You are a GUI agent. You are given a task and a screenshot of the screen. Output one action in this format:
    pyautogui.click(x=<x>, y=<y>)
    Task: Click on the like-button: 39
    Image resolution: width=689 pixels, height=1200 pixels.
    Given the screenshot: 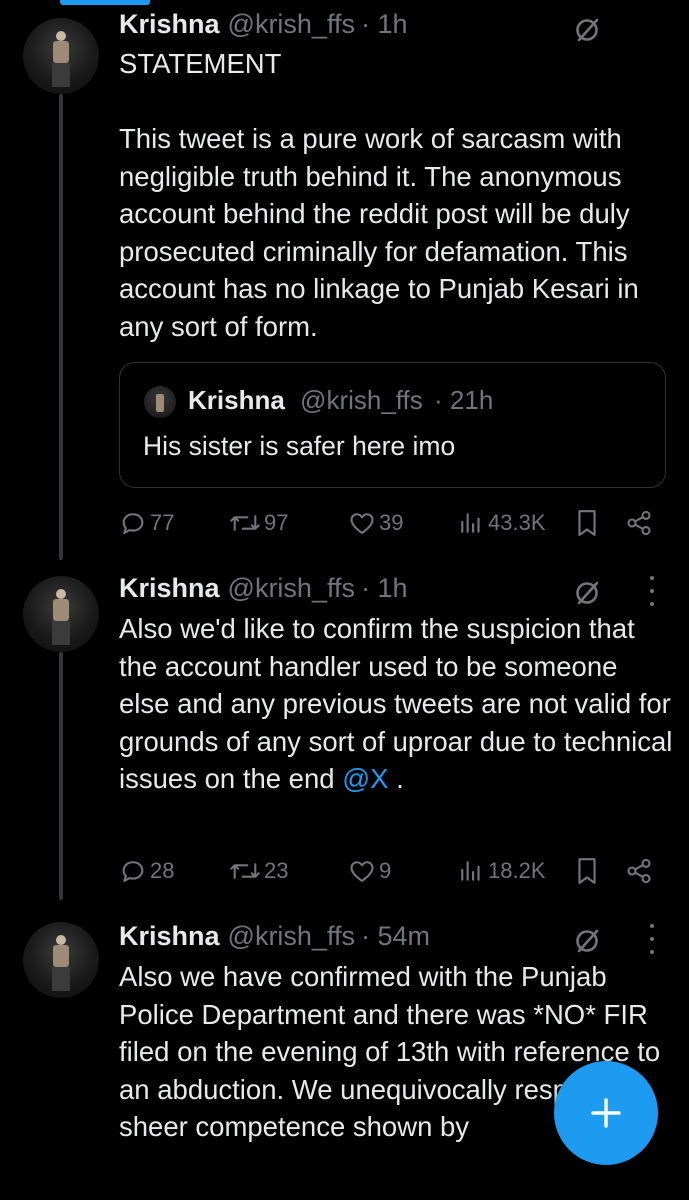 What is the action you would take?
    pyautogui.click(x=375, y=523)
    